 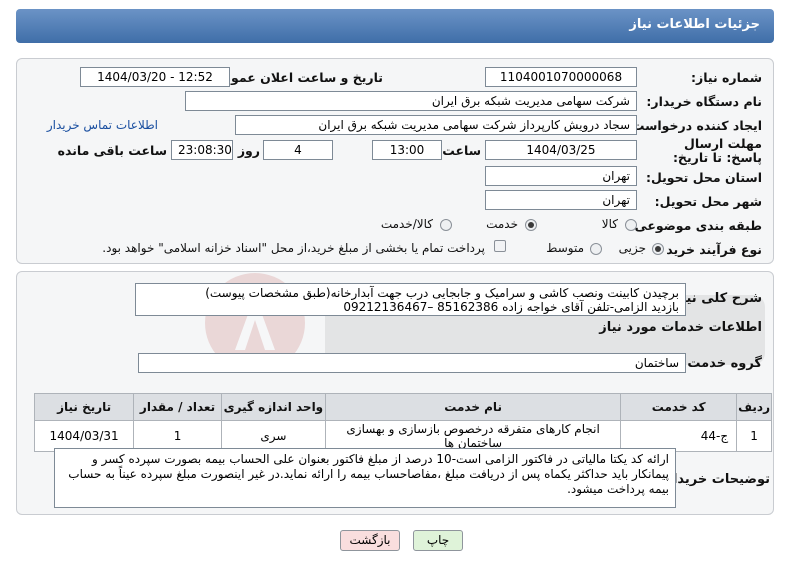 I want to click on province-field: تهران, so click(x=561, y=176).